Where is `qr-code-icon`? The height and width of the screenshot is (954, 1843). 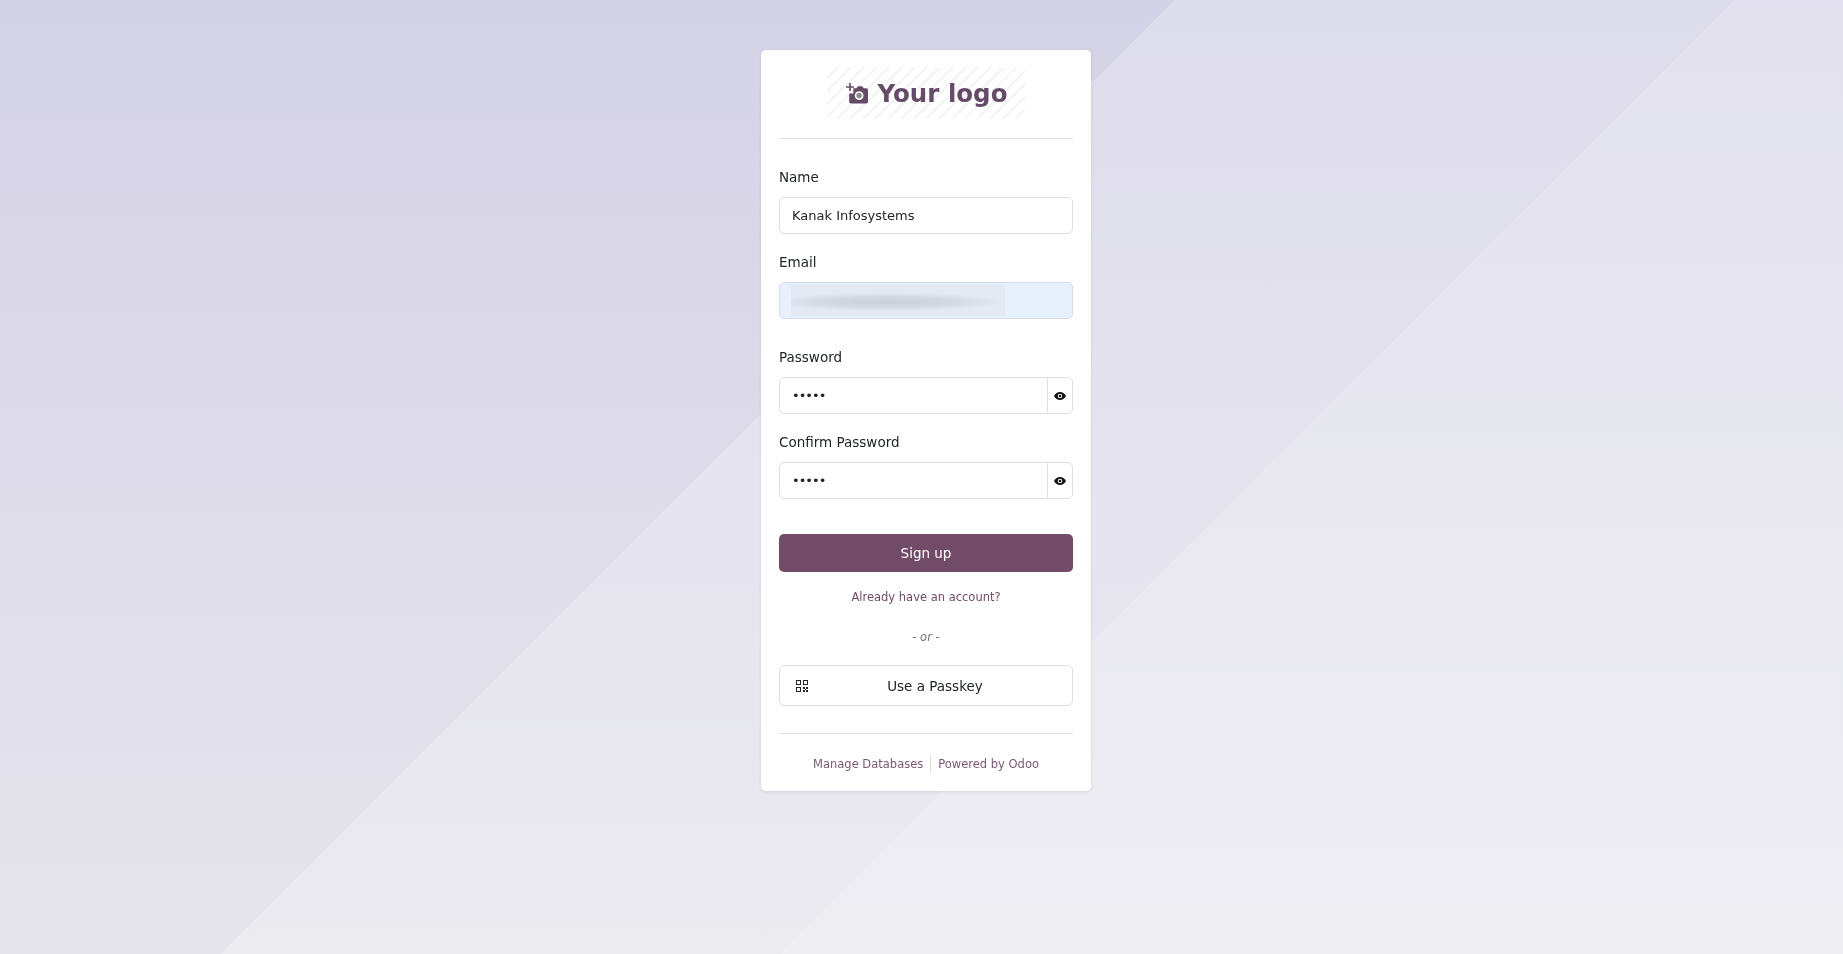
qr-code-icon is located at coordinates (802, 685).